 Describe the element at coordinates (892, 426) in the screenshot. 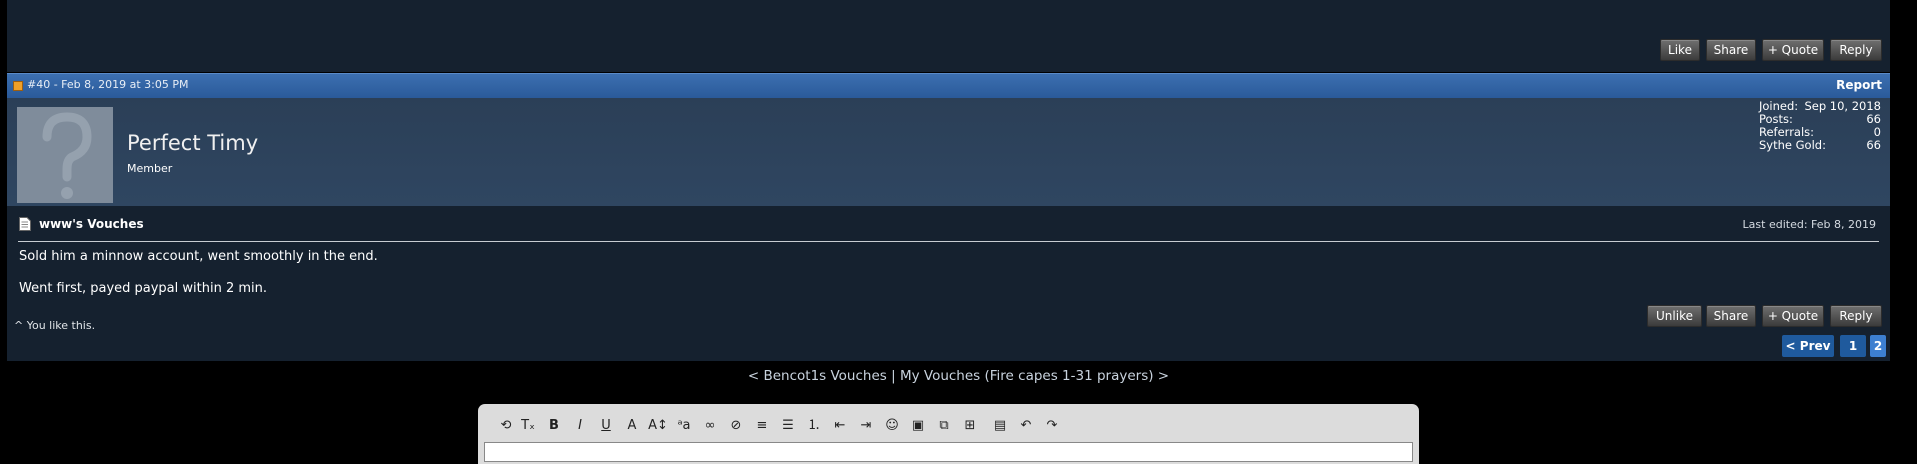

I see `smiley-icon: ☺` at that location.